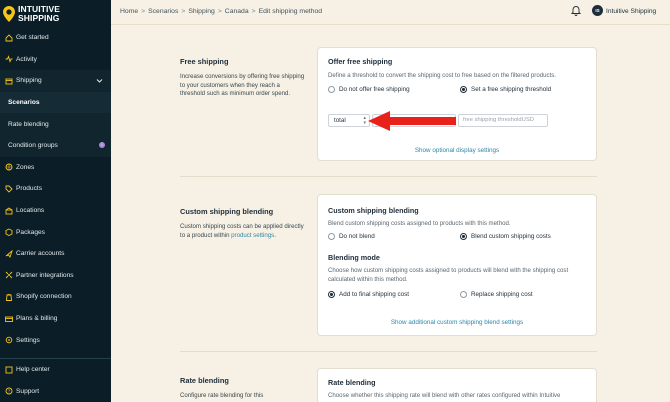 Image resolution: width=670 pixels, height=402 pixels. What do you see at coordinates (102, 144) in the screenshot?
I see `info-badge: i` at bounding box center [102, 144].